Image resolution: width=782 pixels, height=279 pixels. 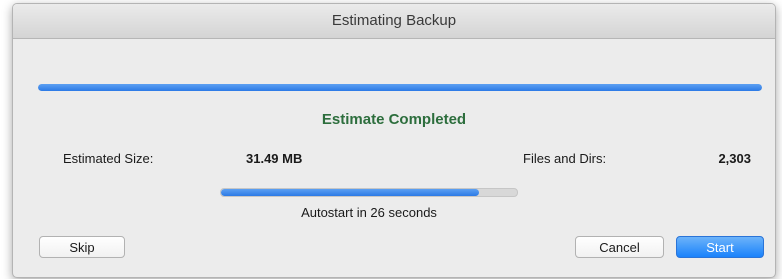 What do you see at coordinates (394, 119) in the screenshot?
I see `estimate-status-text: Estimate Completed` at bounding box center [394, 119].